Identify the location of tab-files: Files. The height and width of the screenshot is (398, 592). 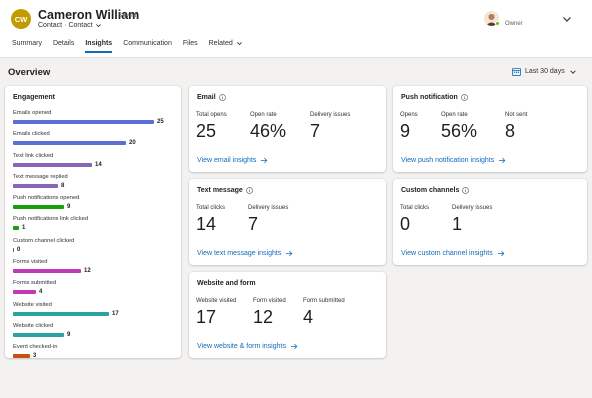
(190, 45).